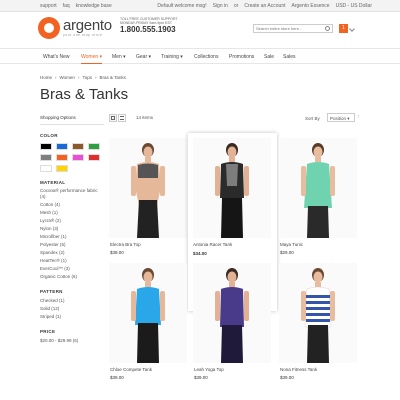  I want to click on nav-gear-label: Gear, so click(142, 57).